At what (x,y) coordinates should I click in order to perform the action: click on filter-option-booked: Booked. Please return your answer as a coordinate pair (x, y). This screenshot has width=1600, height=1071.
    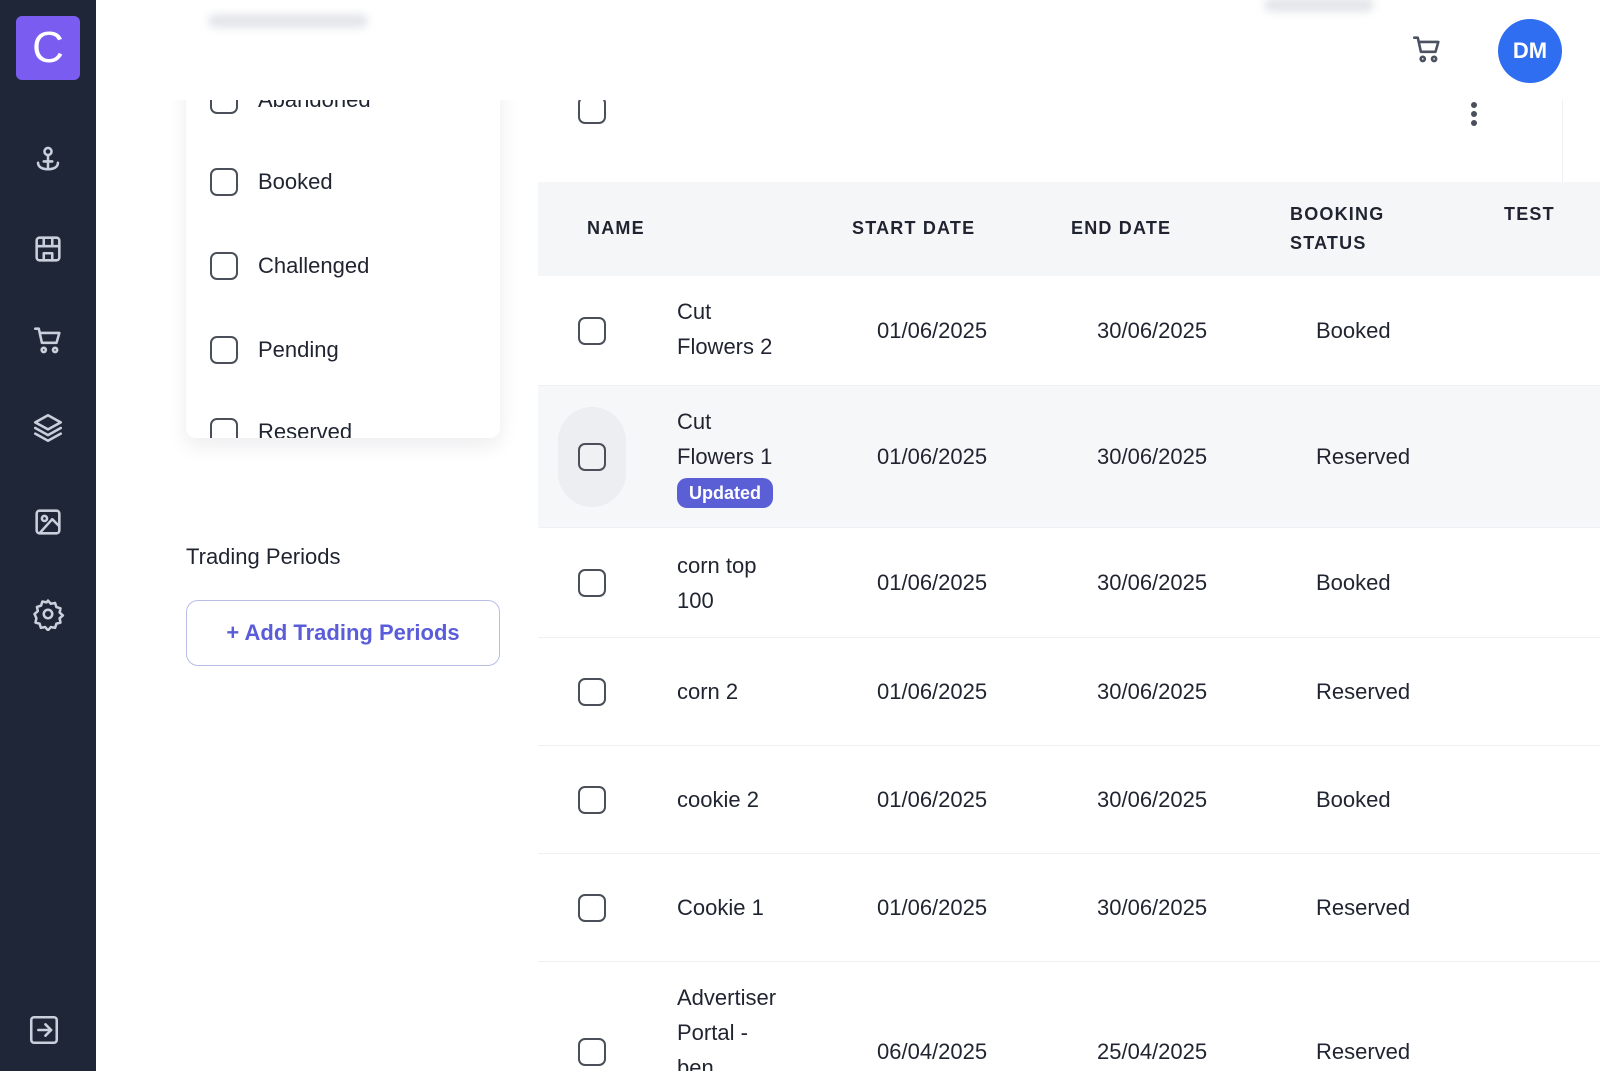
    Looking at the image, I should click on (271, 182).